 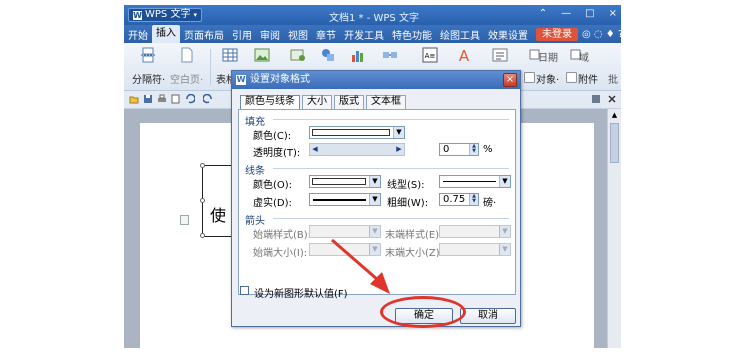 I want to click on line-style-select: ▼, so click(x=475, y=181).